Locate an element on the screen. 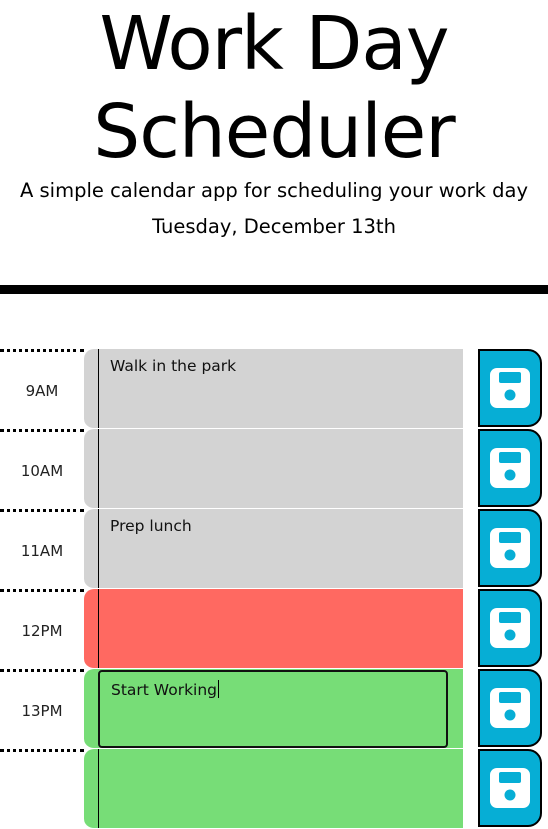 The height and width of the screenshot is (829, 548). hour-label: 13PM is located at coordinates (42, 709).